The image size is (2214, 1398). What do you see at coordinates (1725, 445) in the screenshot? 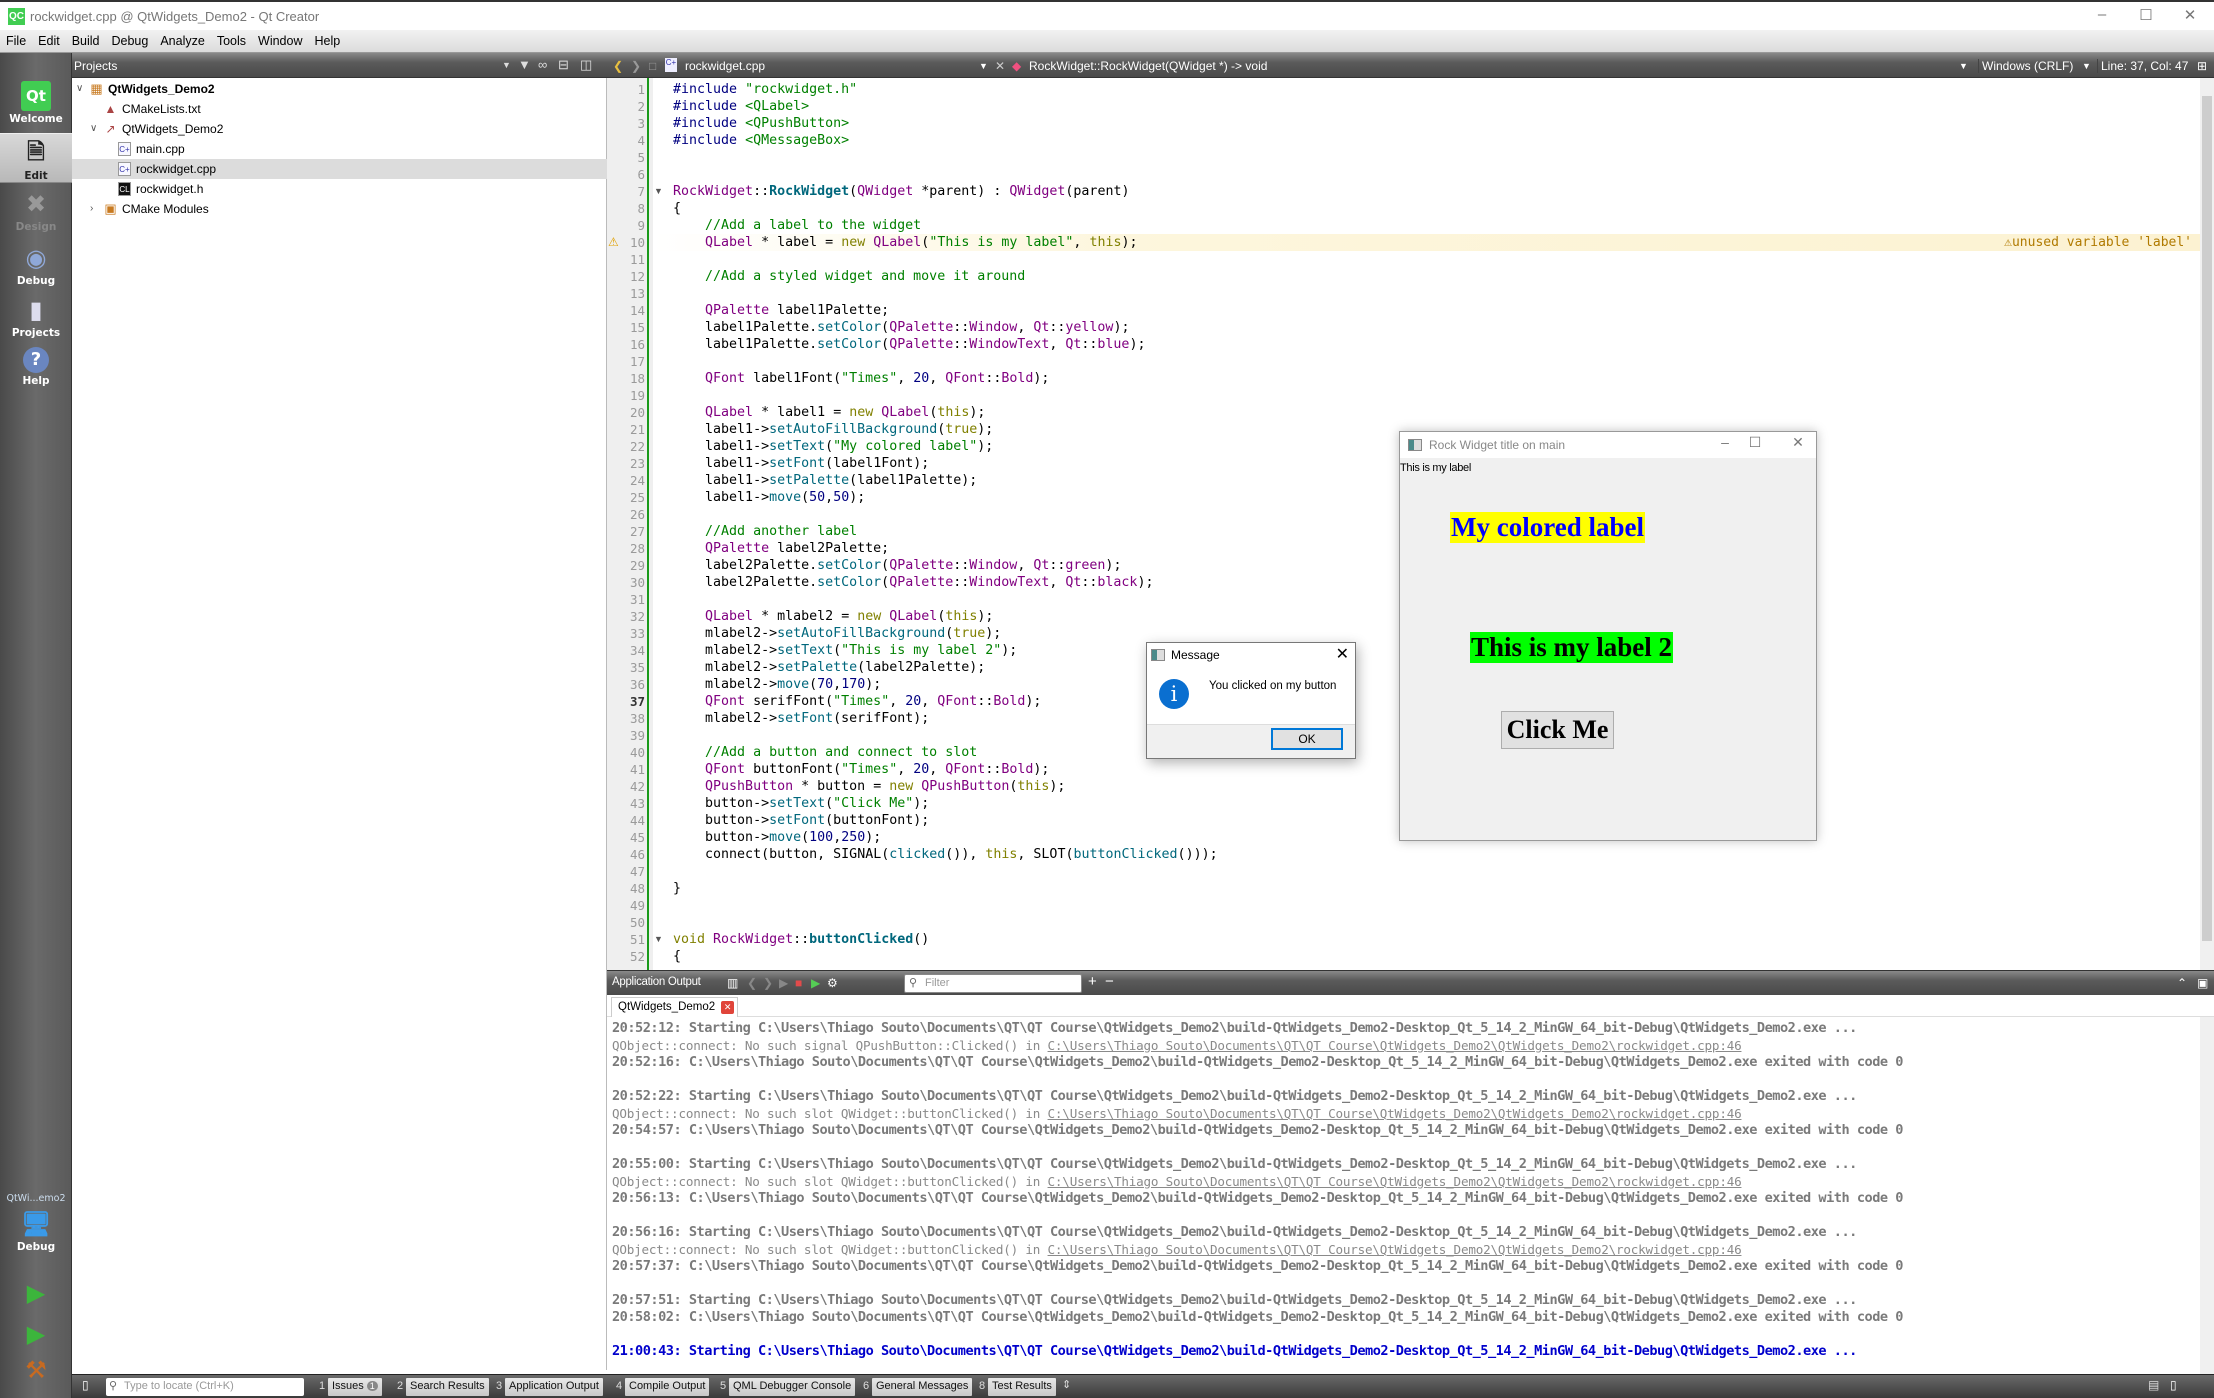
I see `rock-minimize-button: –` at bounding box center [1725, 445].